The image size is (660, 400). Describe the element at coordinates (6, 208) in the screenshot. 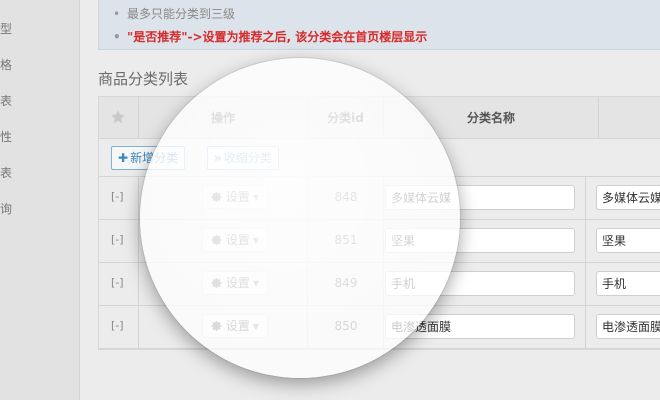

I see `sidebar-item: 询` at that location.